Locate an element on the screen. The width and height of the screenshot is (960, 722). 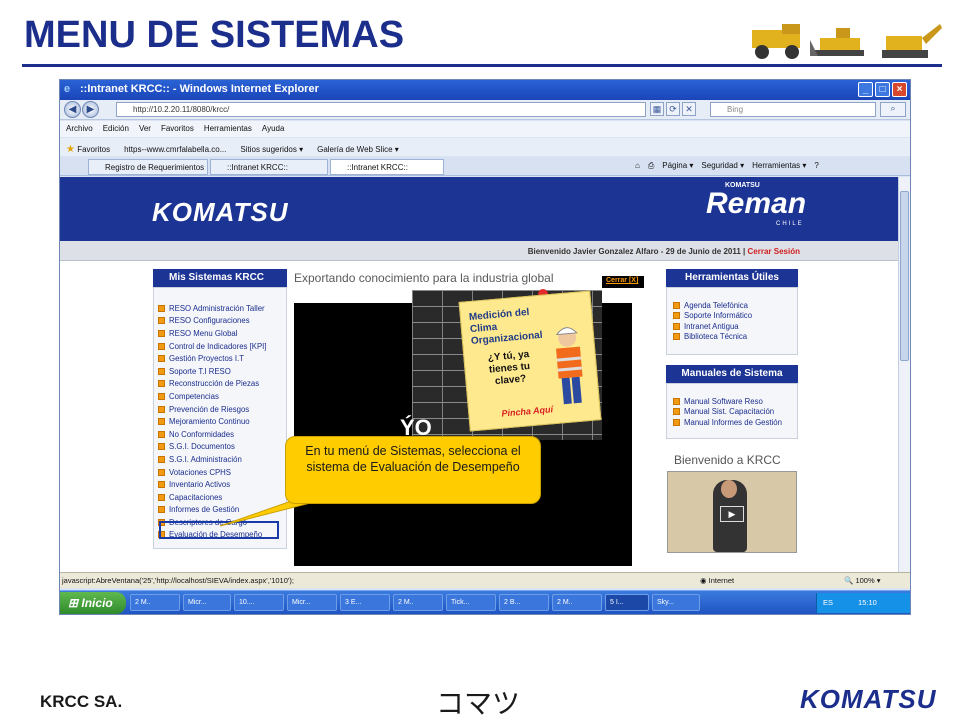
footer-logo: KOMATSU is located at coordinates (868, 699).